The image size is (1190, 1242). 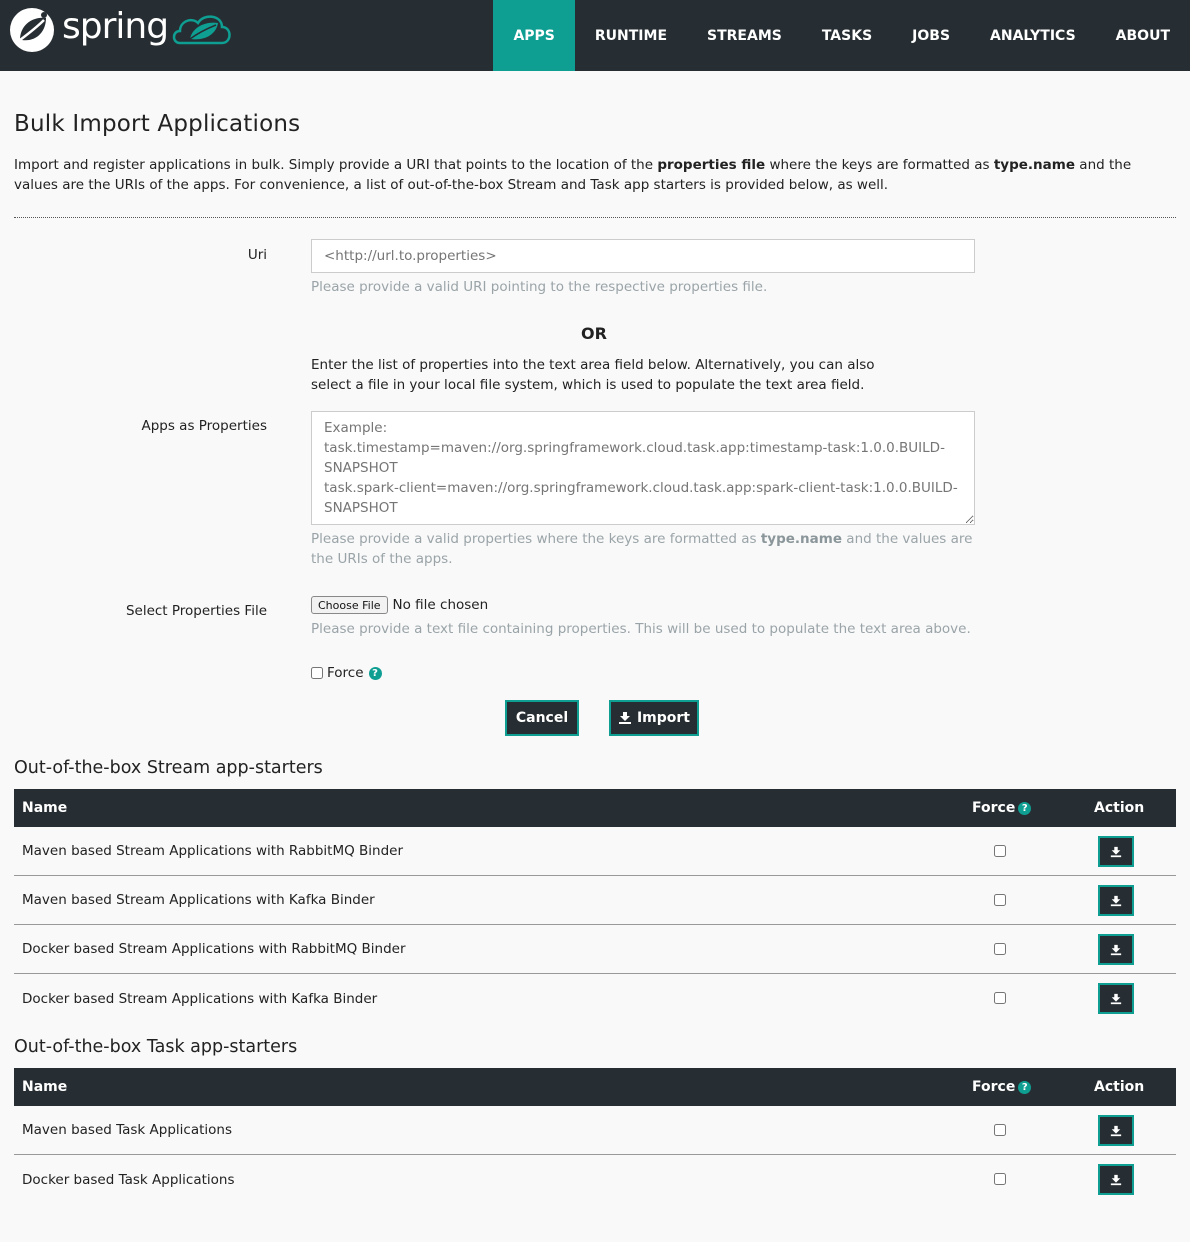 I want to click on app-starter-name: Docker based Task Applications, so click(x=128, y=1179).